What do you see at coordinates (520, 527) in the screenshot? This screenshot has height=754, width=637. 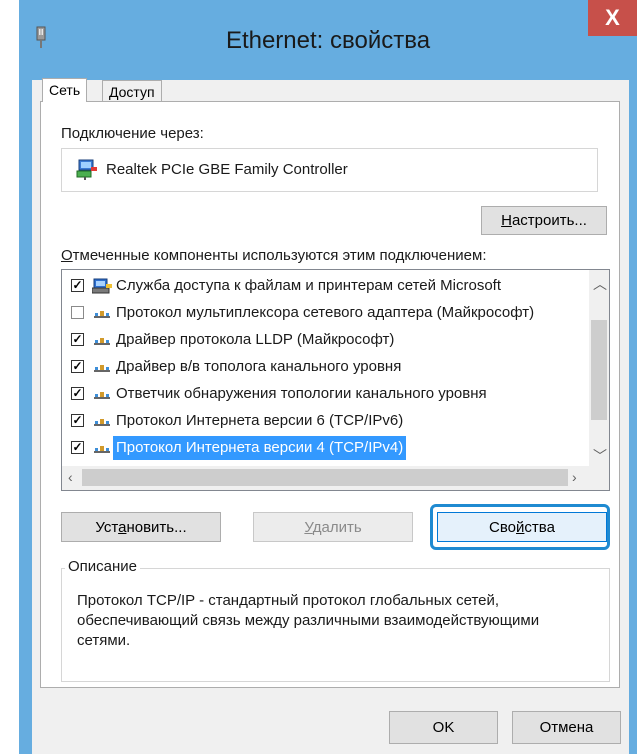 I see `properties-highlight` at bounding box center [520, 527].